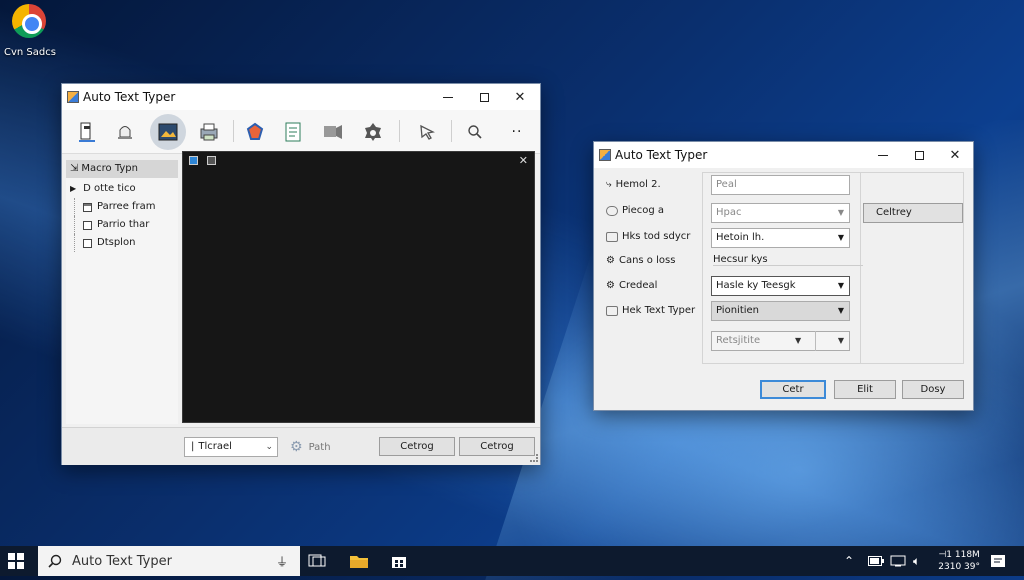  What do you see at coordinates (517, 132) in the screenshot?
I see `more-icon: ··` at bounding box center [517, 132].